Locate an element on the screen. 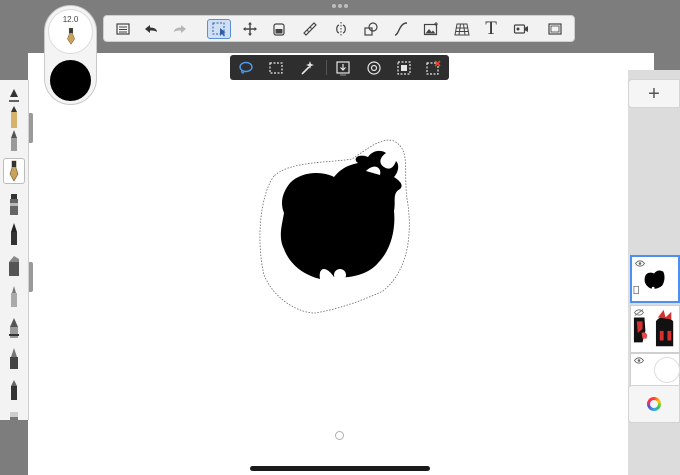 The image size is (680, 475). paint-brush-icon is located at coordinates (14, 327).